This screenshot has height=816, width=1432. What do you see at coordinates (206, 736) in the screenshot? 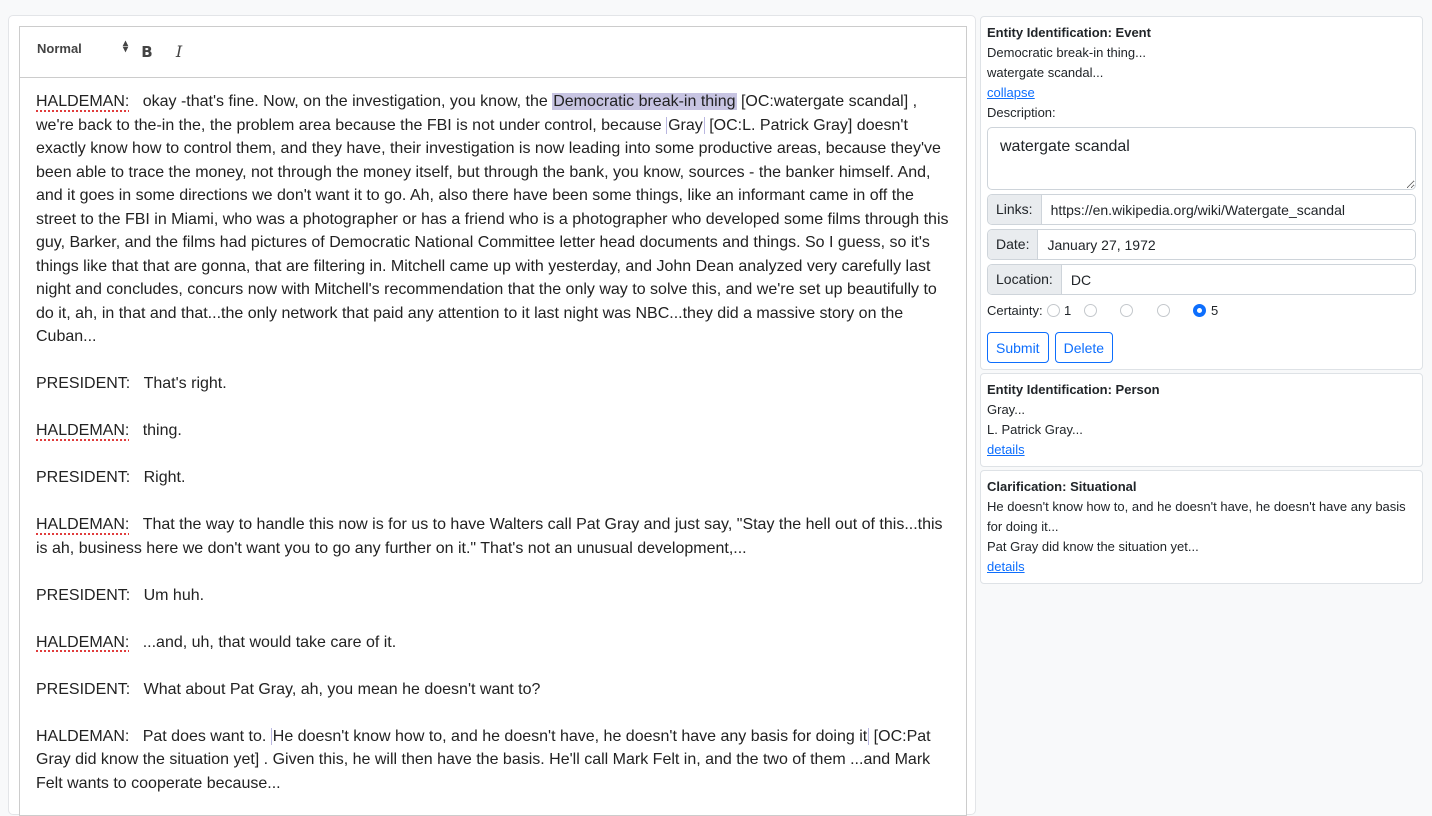
I see `paragraph-text: Pat does want to.` at bounding box center [206, 736].